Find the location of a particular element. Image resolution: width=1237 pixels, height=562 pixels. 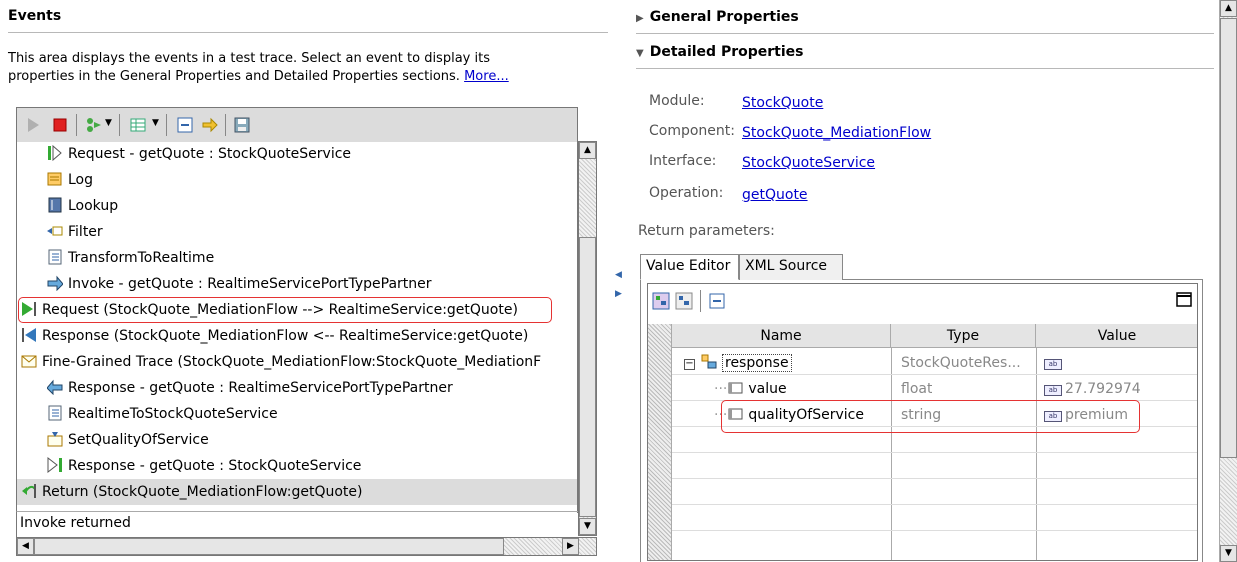

tree-item-realtime-to-stockquote: RealtimeToStockQuoteService is located at coordinates (162, 414).